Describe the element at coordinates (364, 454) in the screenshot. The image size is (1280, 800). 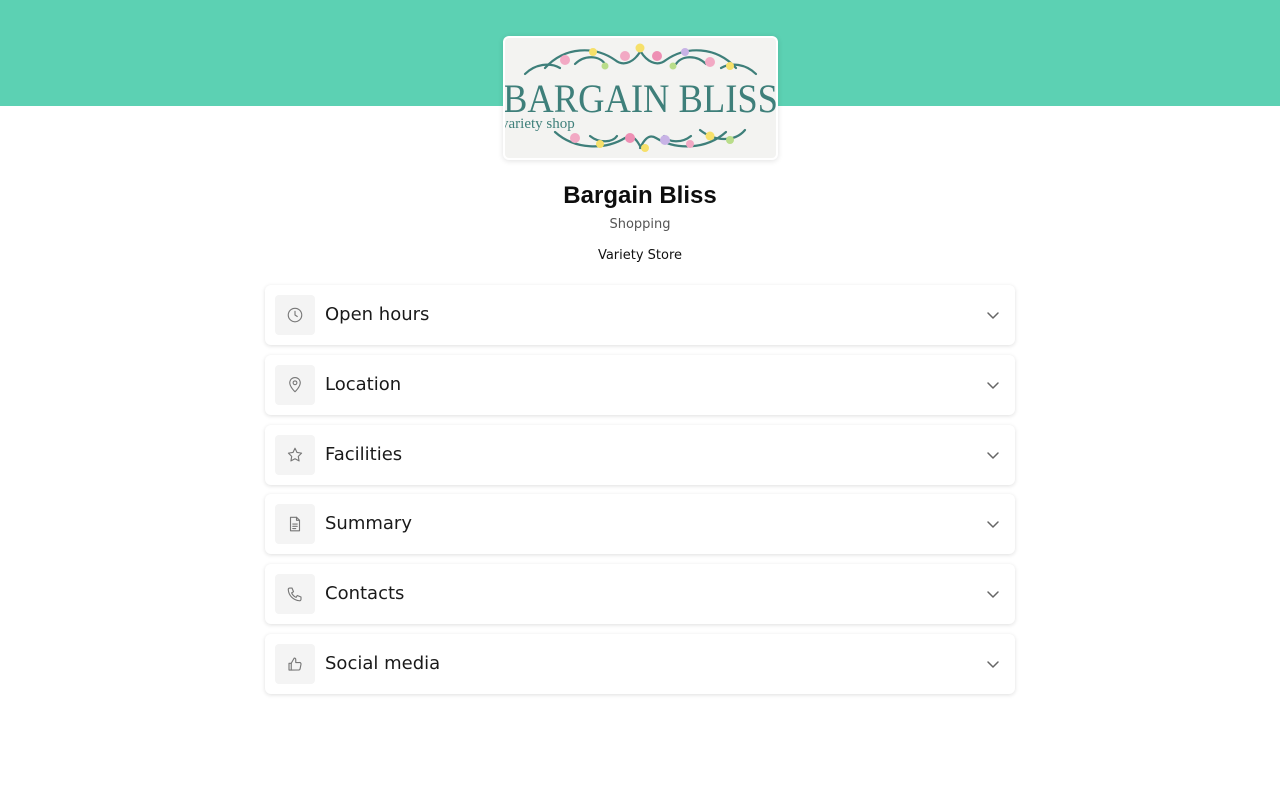
I see `section-label: Facilities` at that location.